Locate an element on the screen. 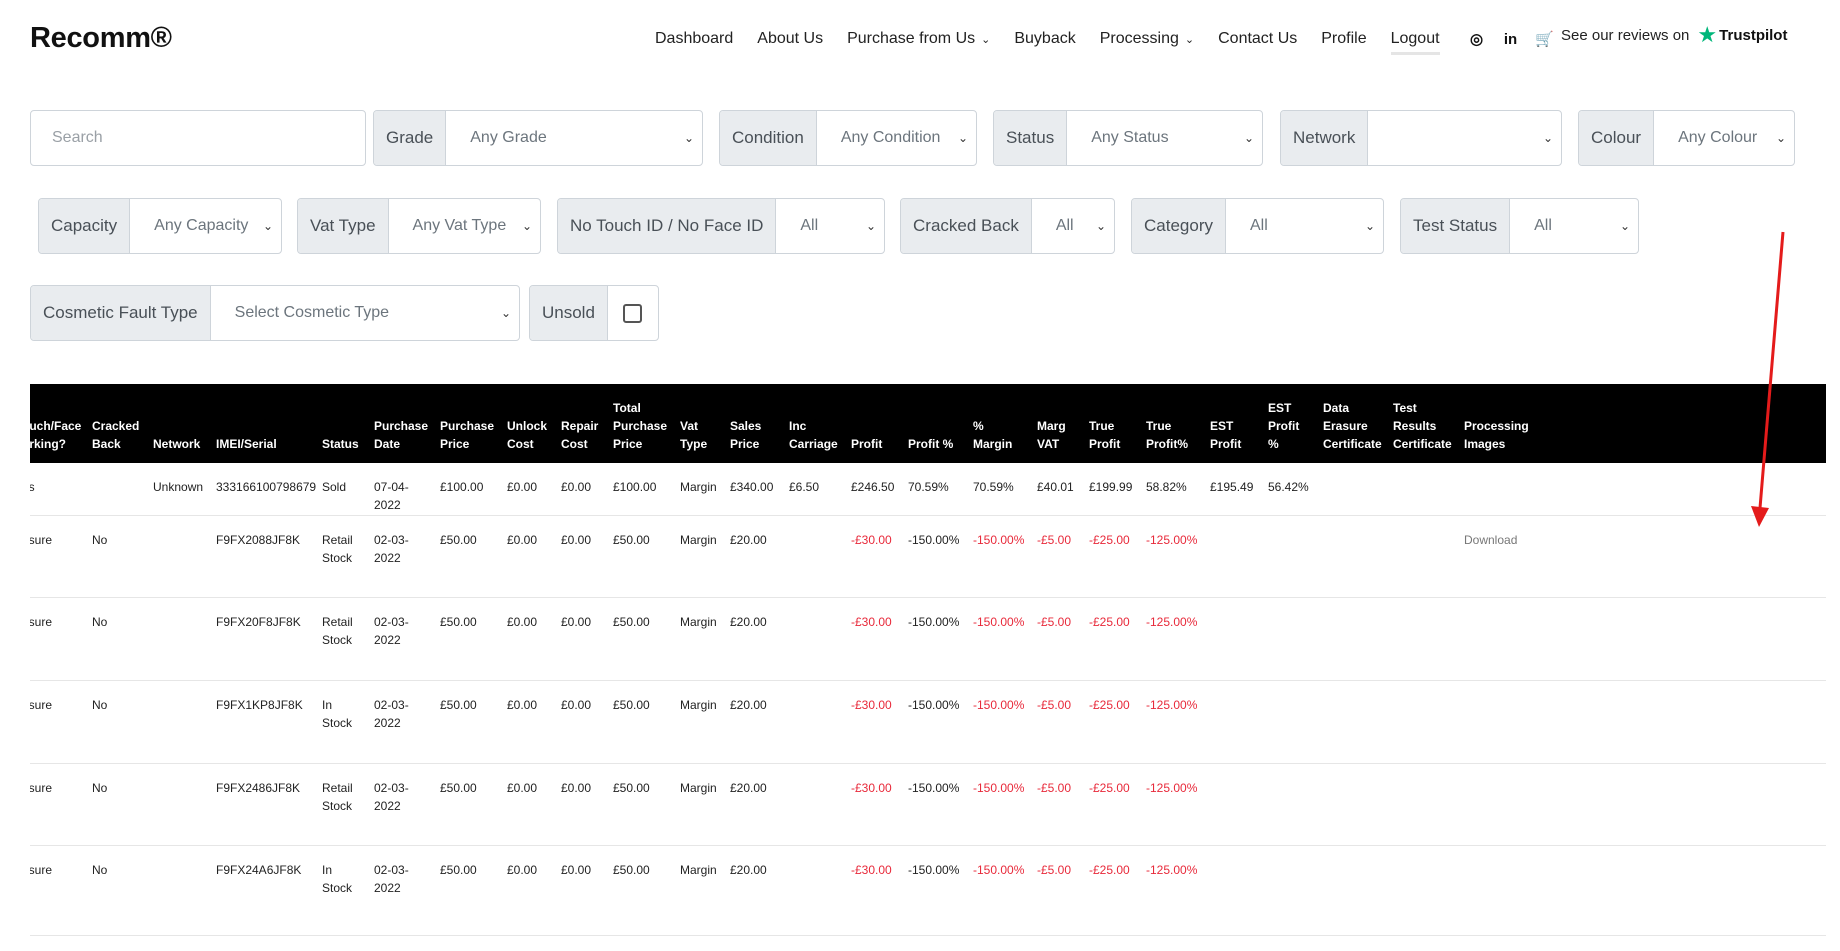  column-header: Vat Type is located at coordinates (693, 435).